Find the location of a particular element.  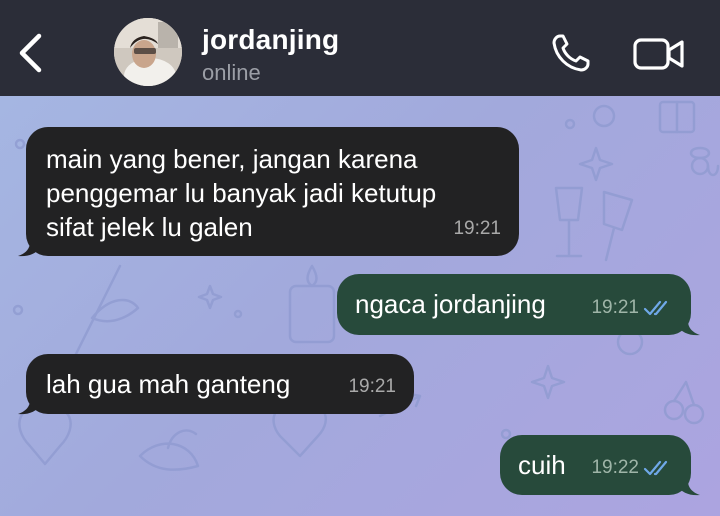

avatar is located at coordinates (148, 52).